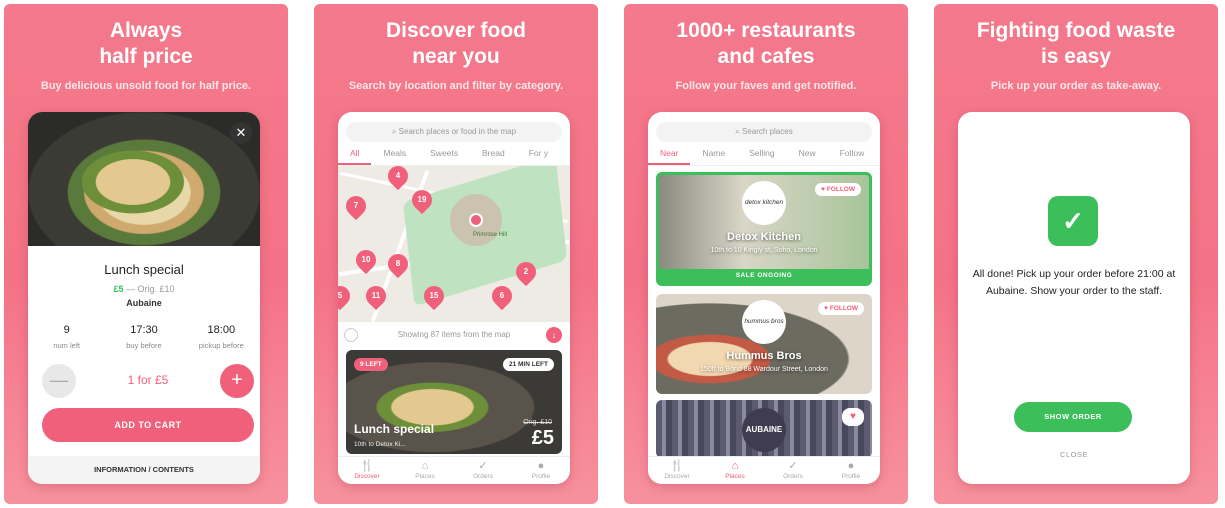 This screenshot has width=1225, height=508. Describe the element at coordinates (118, 289) in the screenshot. I see `price-new: £5` at that location.